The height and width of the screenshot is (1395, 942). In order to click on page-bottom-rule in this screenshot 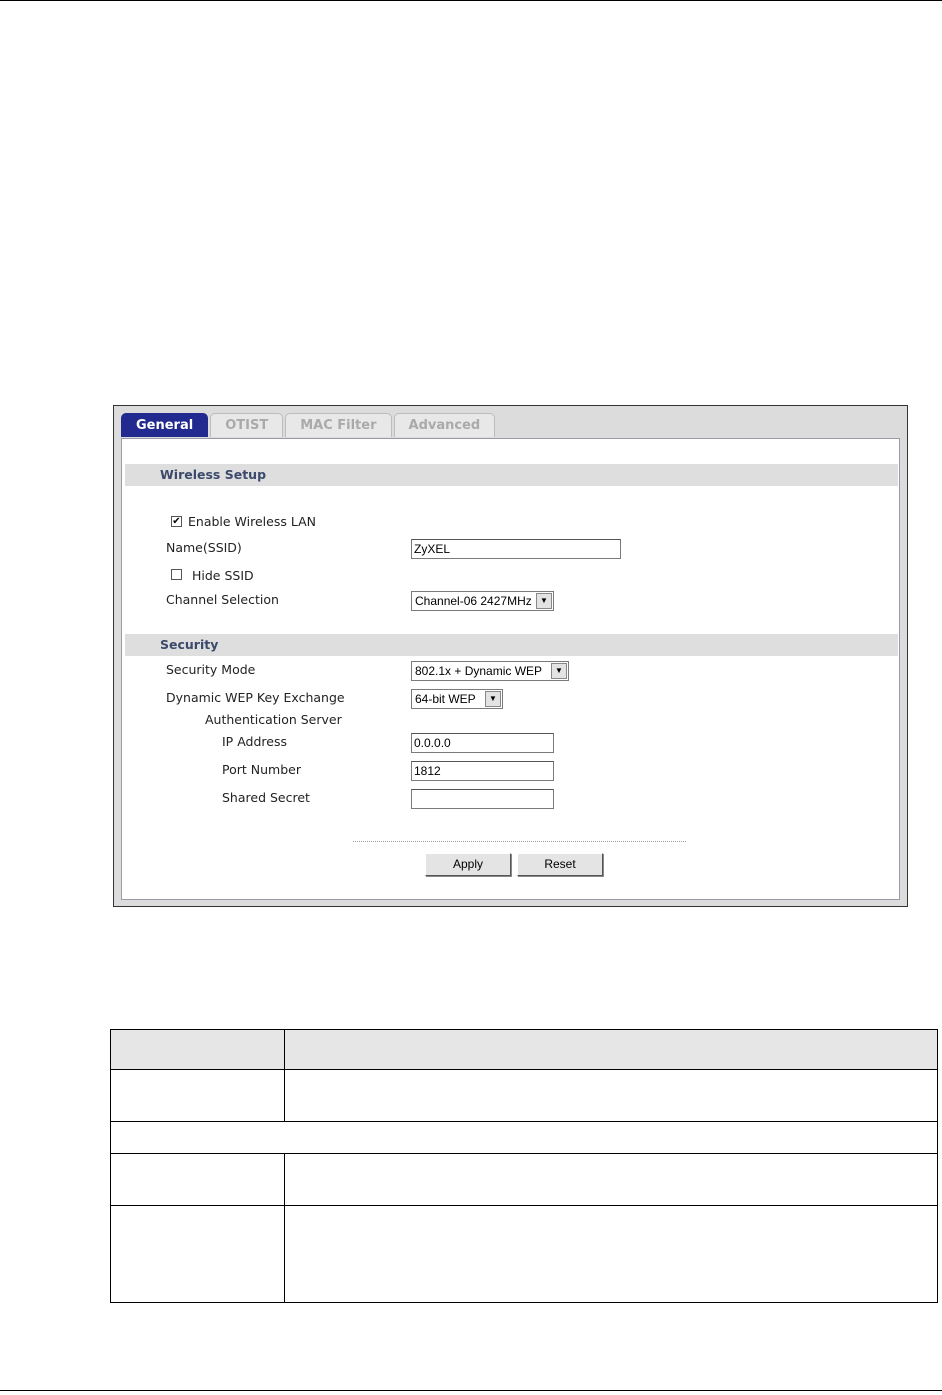, I will do `click(471, 1390)`.